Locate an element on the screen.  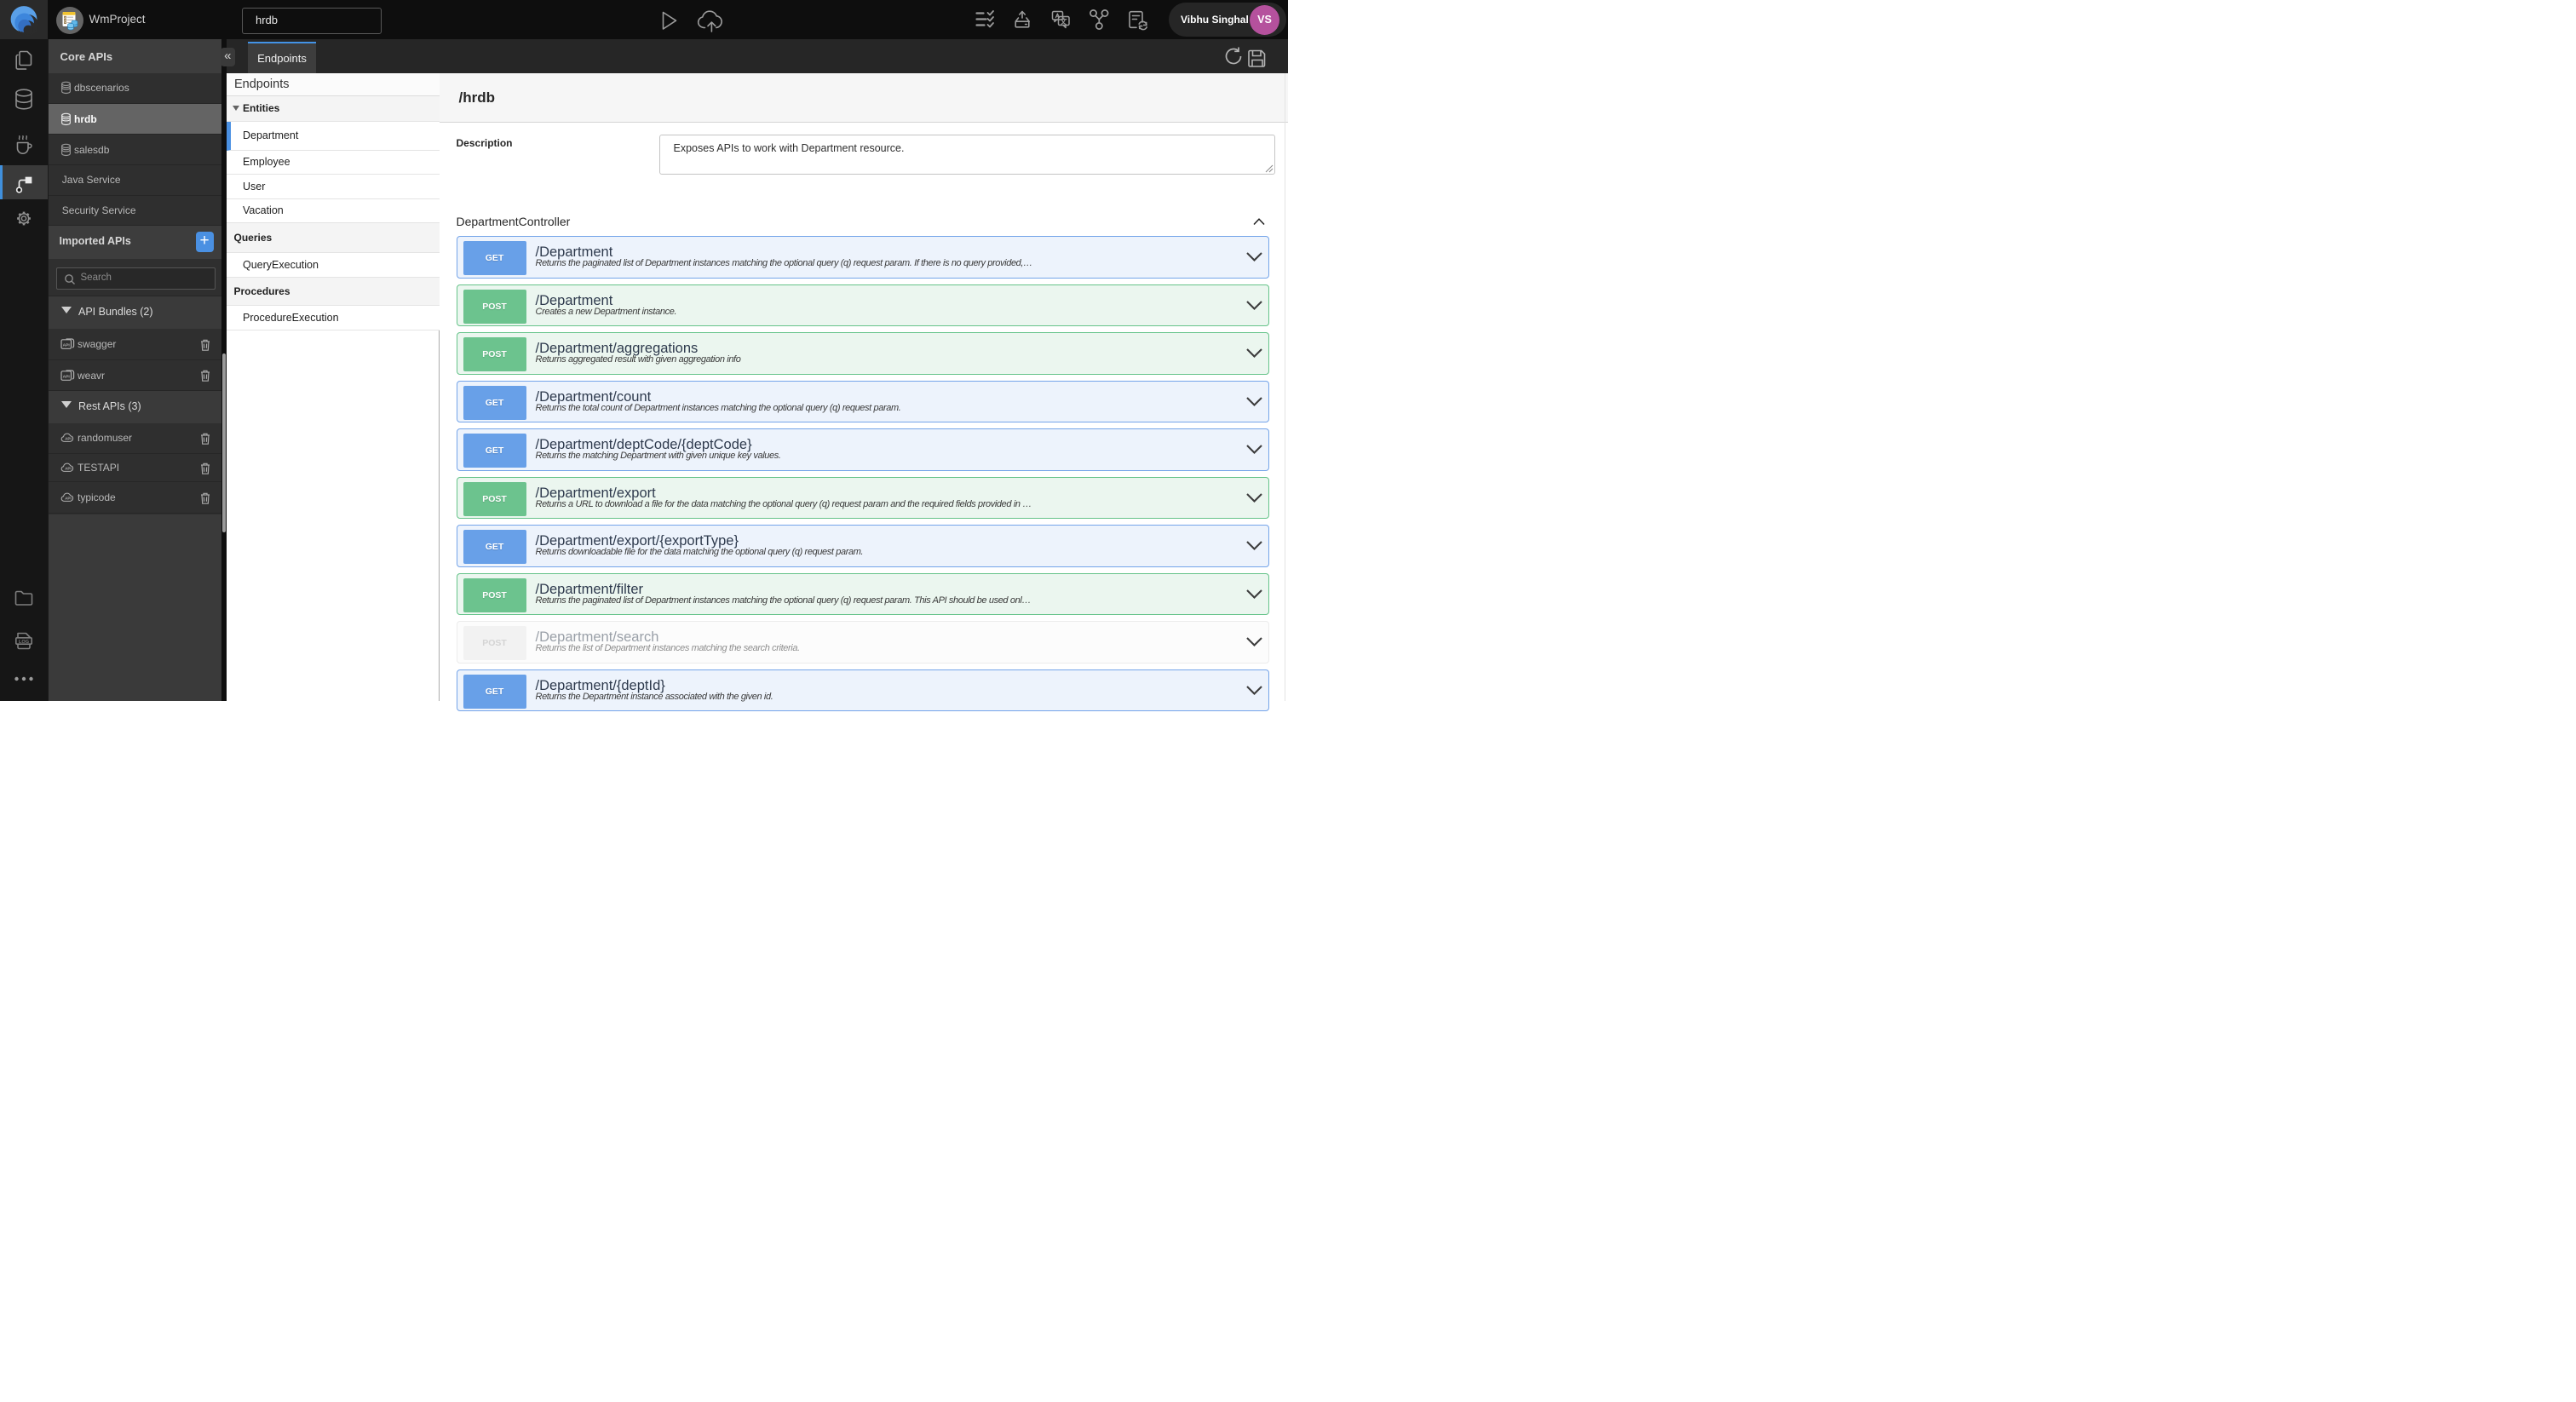
svg-text: LOG is located at coordinates (24, 642).